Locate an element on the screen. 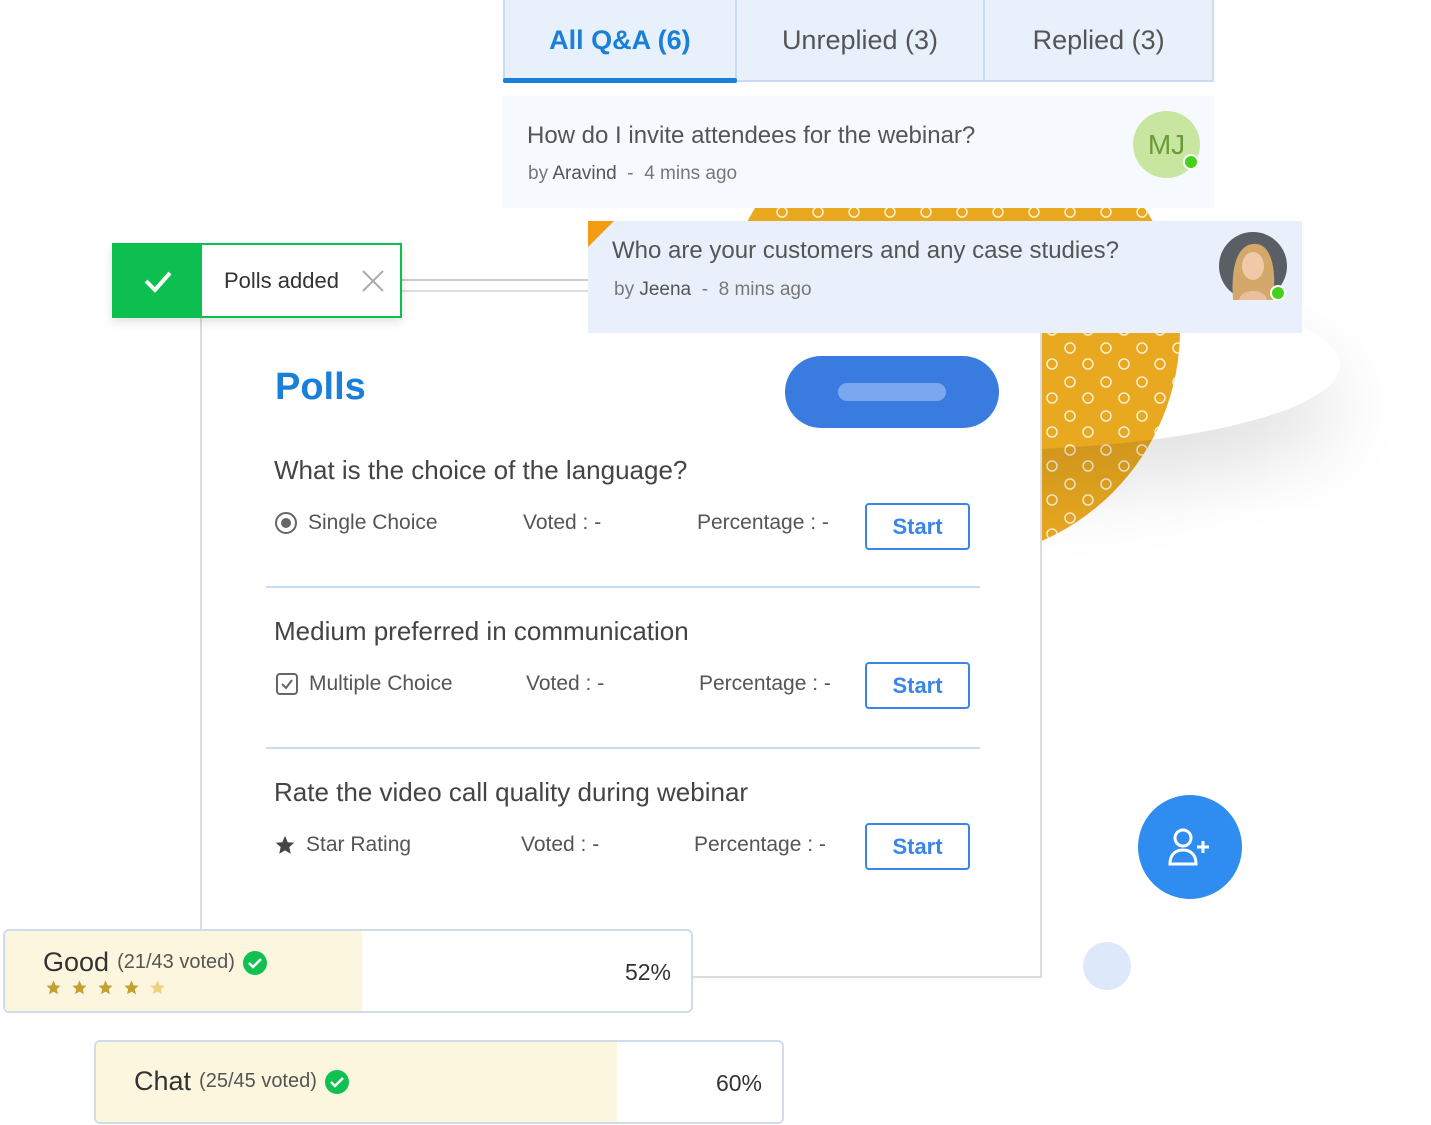 The image size is (1431, 1125). result-votes: (25/45 voted) is located at coordinates (258, 1081).